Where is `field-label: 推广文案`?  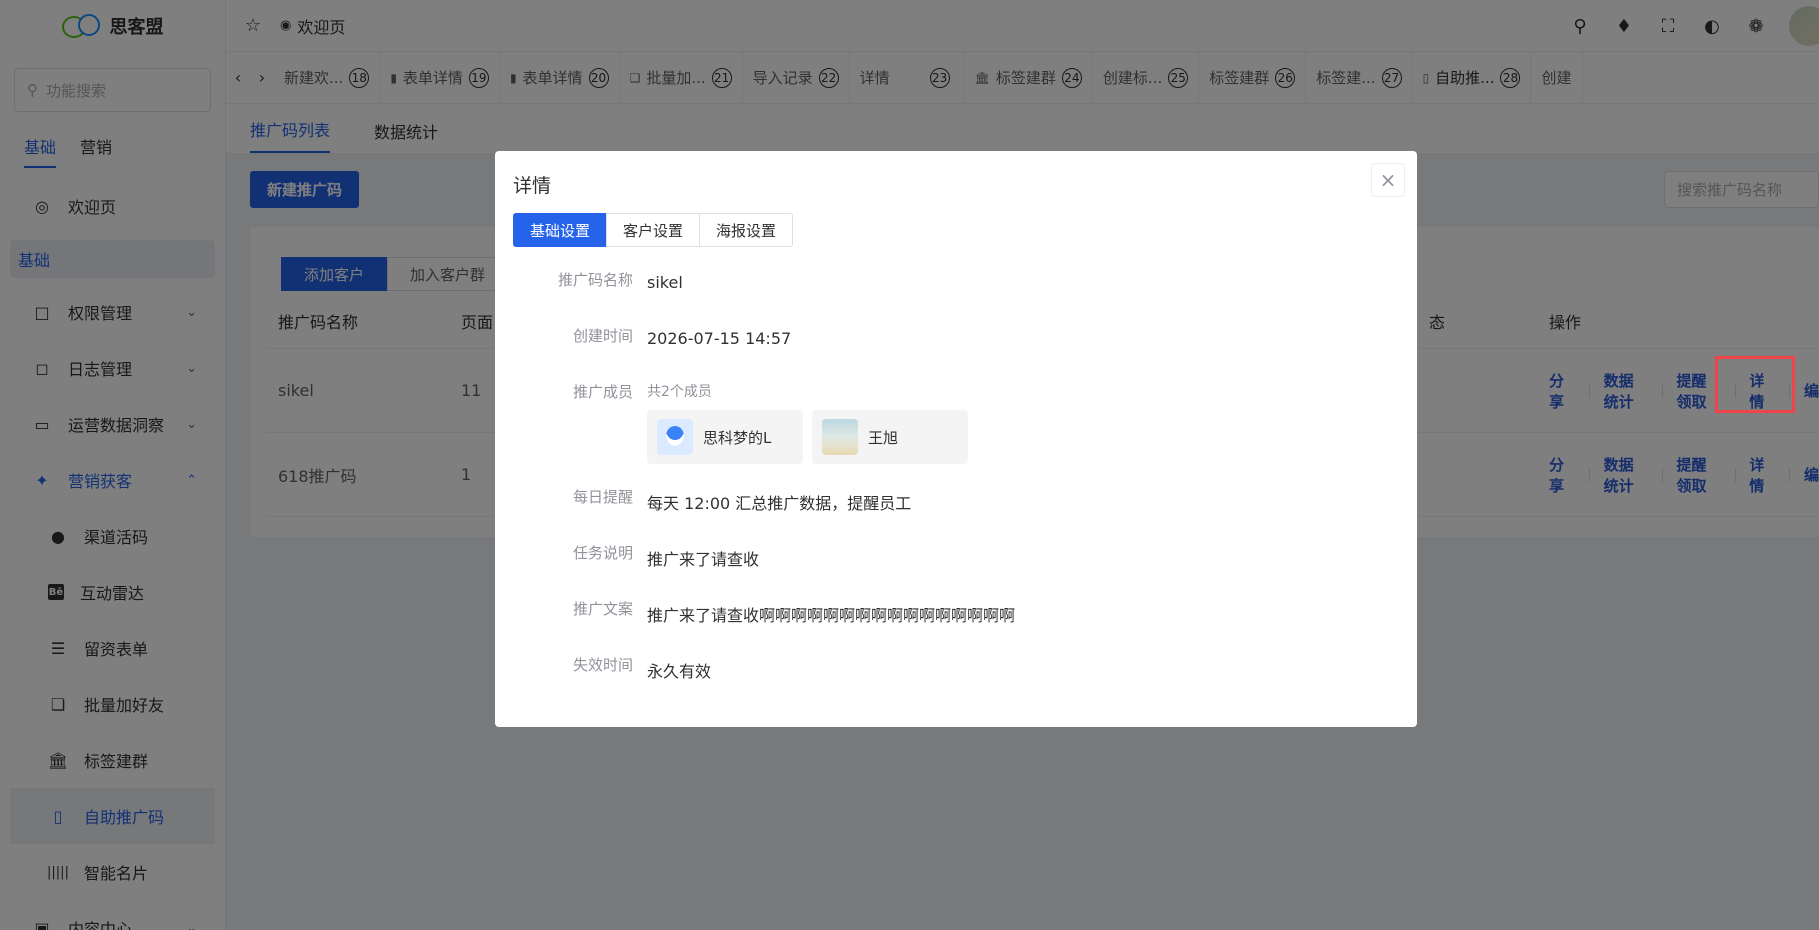 field-label: 推广文案 is located at coordinates (602, 609).